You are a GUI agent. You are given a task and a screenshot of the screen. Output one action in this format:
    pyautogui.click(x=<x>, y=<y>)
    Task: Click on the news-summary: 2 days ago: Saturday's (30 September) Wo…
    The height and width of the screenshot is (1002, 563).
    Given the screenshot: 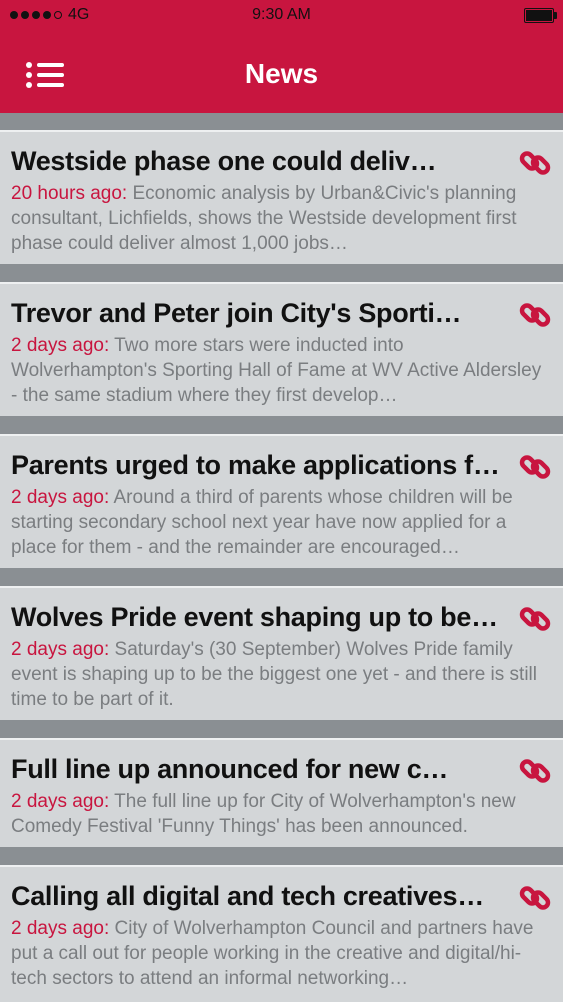 What is the action you would take?
    pyautogui.click(x=274, y=674)
    